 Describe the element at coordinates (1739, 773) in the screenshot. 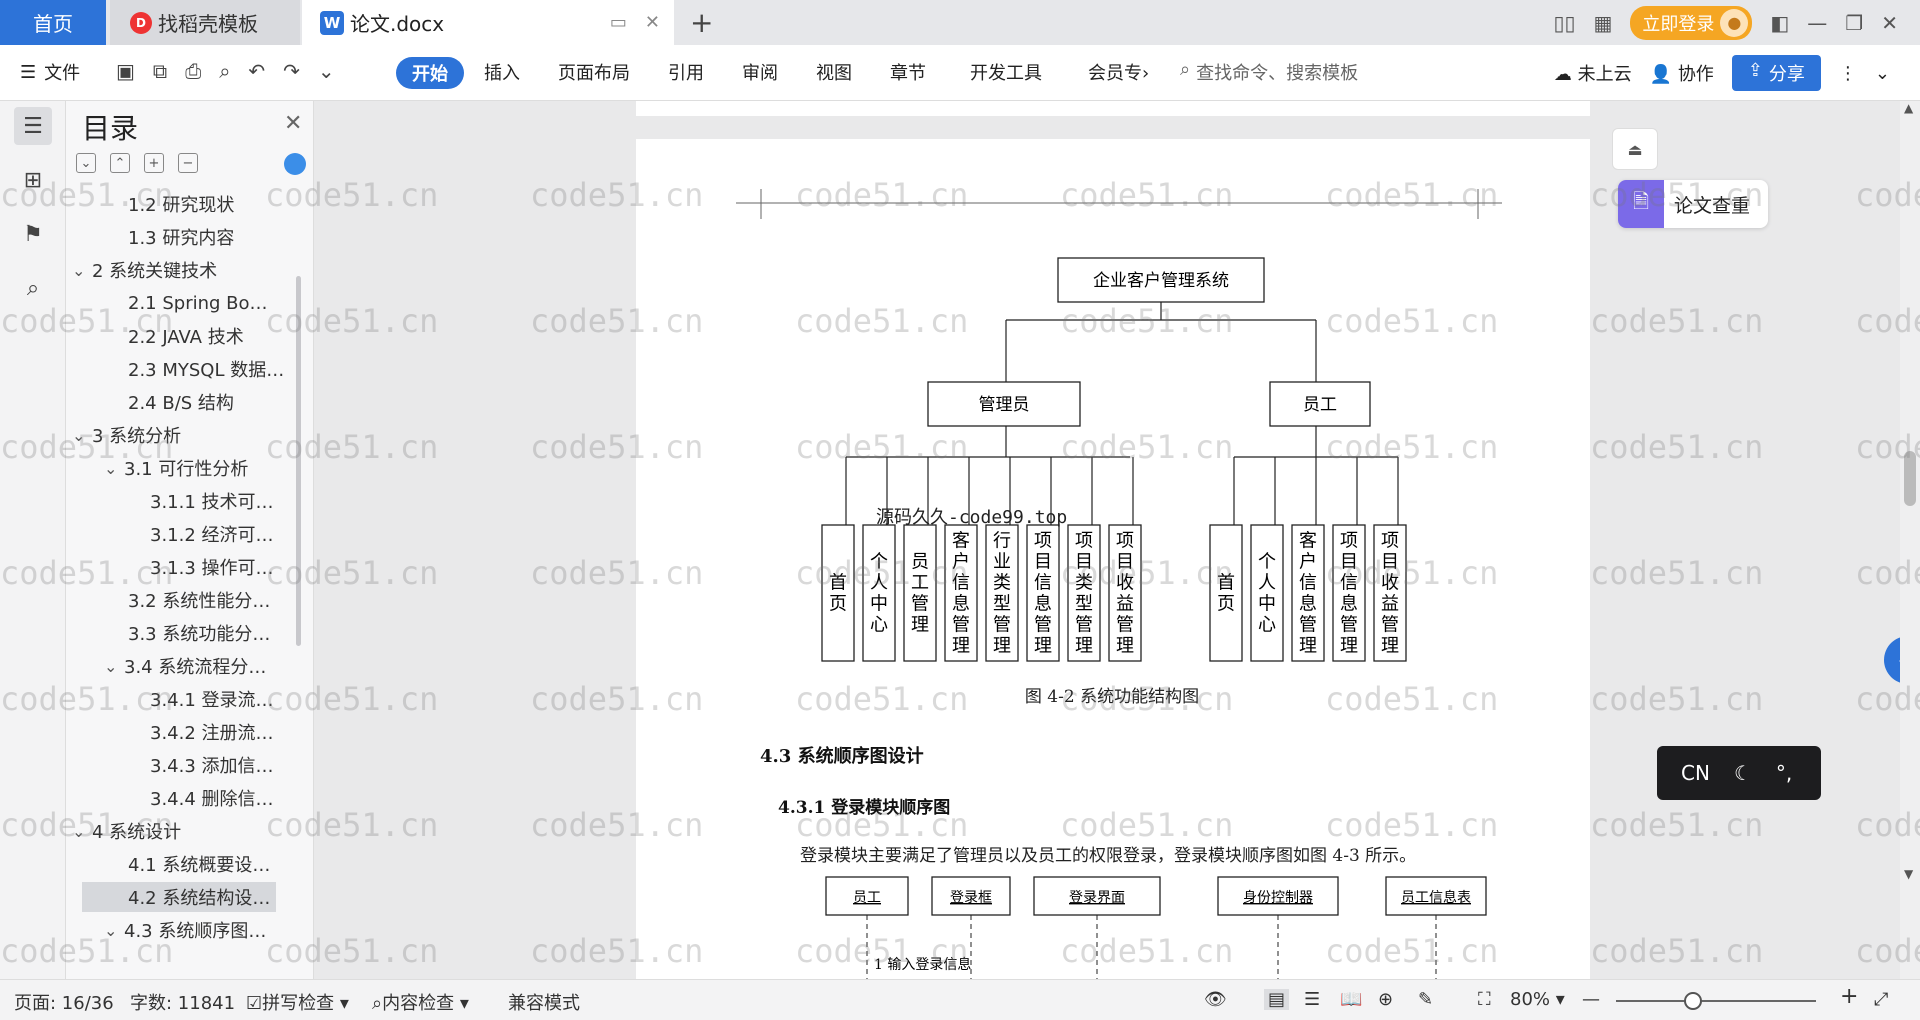

I see `ime-toolbar: CN ☾ °,` at that location.